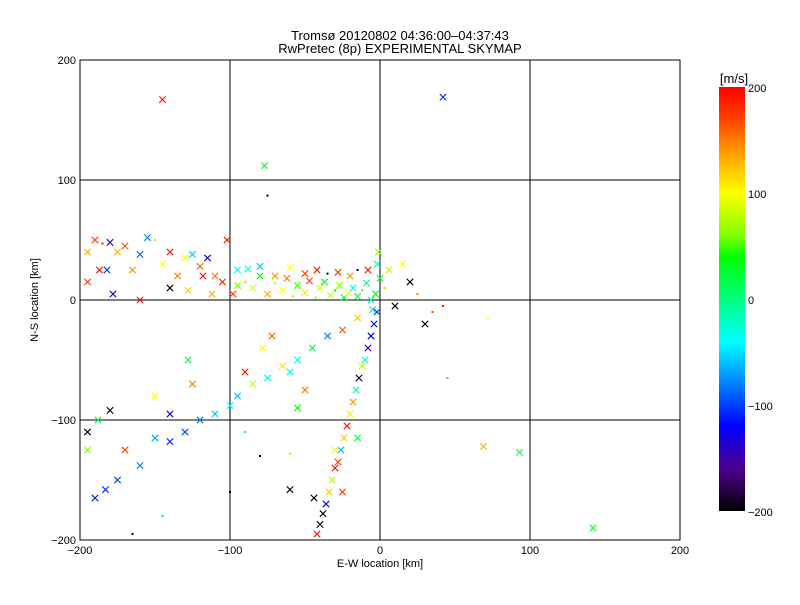 This screenshot has width=800, height=605. Describe the element at coordinates (760, 407) in the screenshot. I see `colorbar-tick-label: −100` at that location.